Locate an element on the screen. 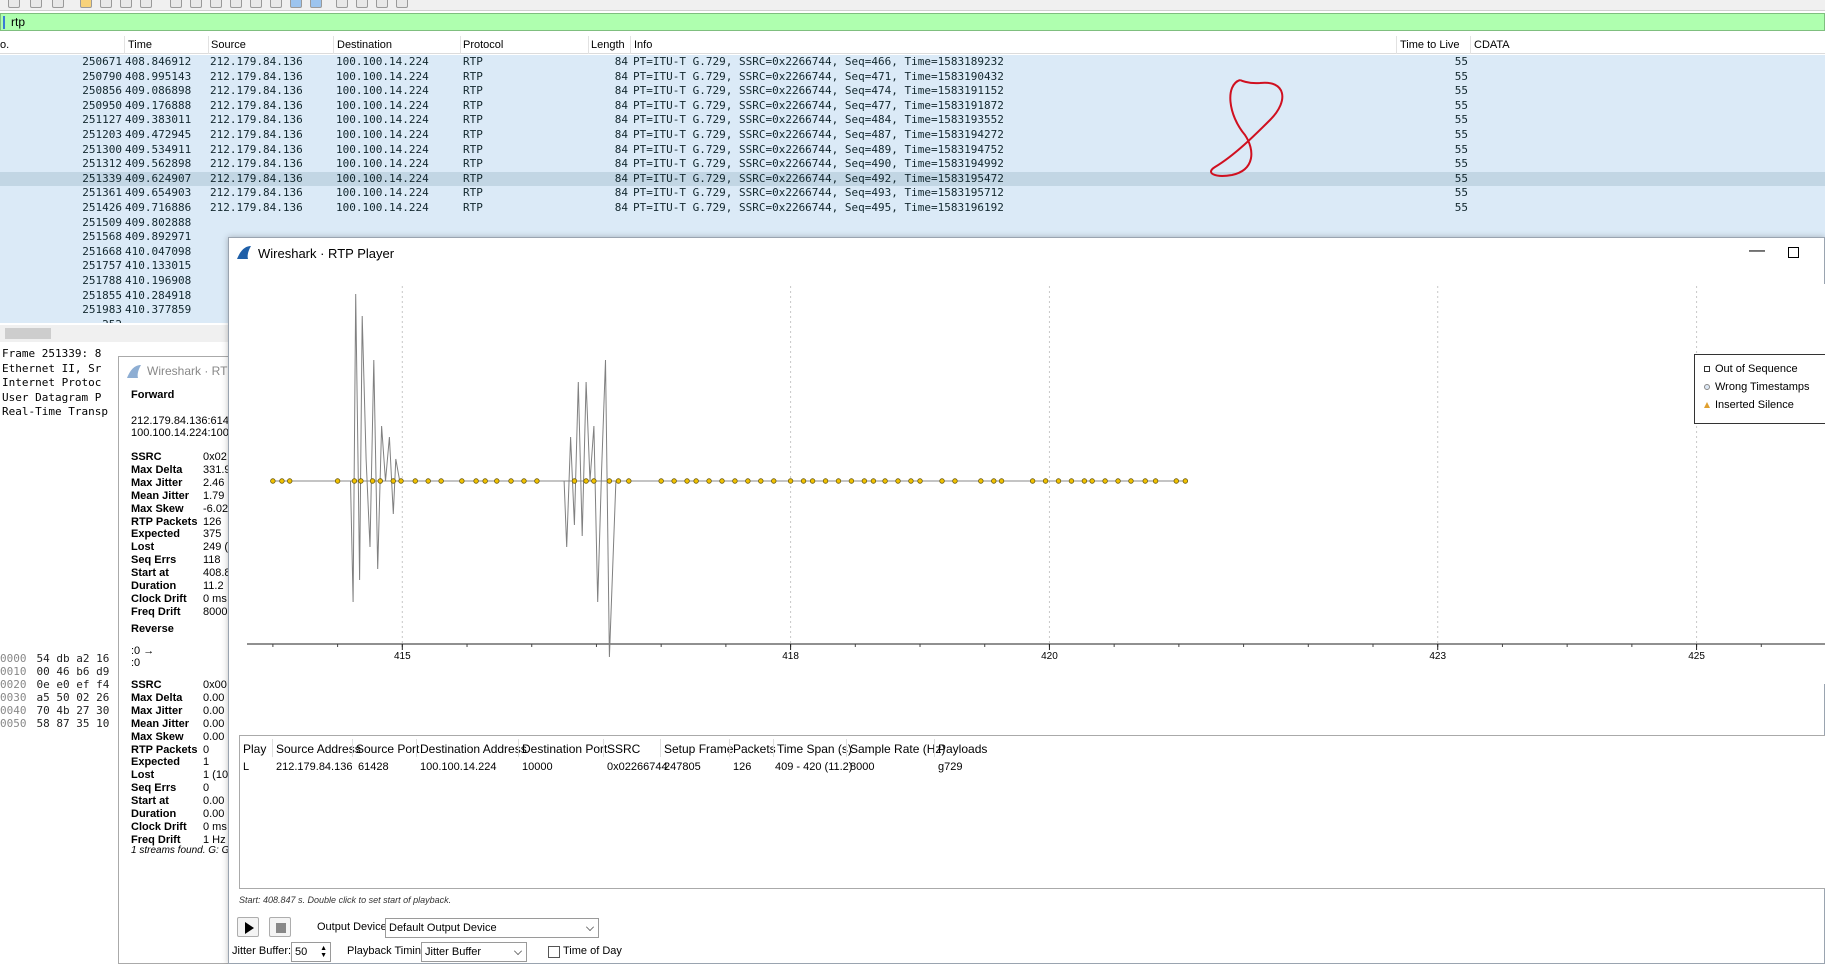  reload-icon is located at coordinates (146, 4).